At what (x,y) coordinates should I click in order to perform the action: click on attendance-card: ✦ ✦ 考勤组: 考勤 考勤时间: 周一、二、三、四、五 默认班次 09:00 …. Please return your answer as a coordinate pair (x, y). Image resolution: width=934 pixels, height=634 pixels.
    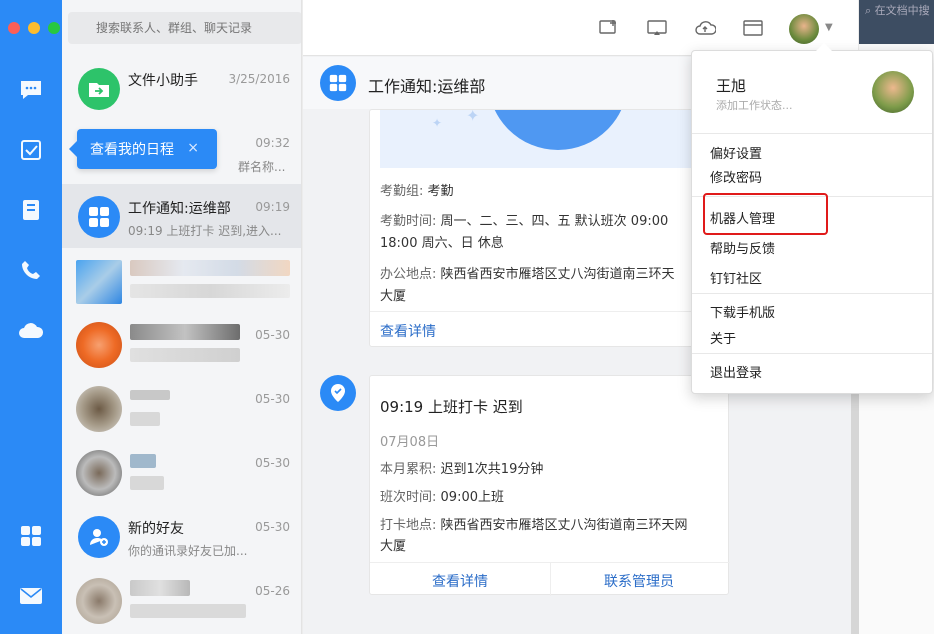
    Looking at the image, I should click on (549, 228).